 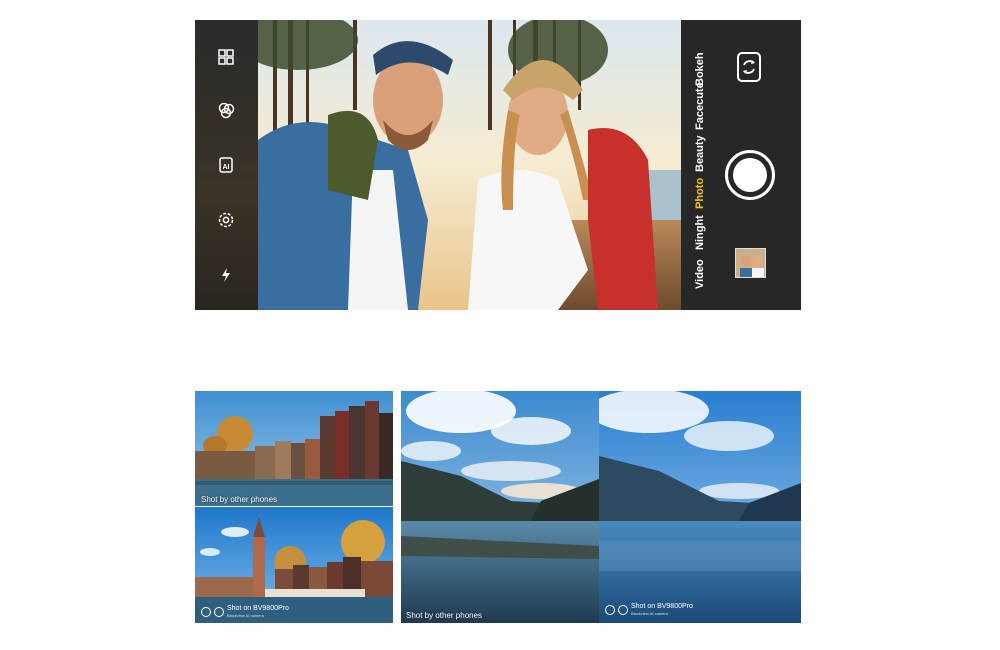 I want to click on shutter-button, so click(x=750, y=175).